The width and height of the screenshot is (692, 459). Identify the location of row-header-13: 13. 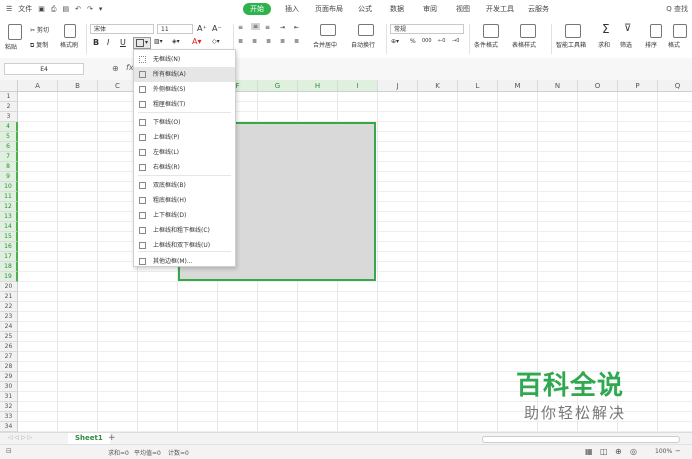
(9, 217).